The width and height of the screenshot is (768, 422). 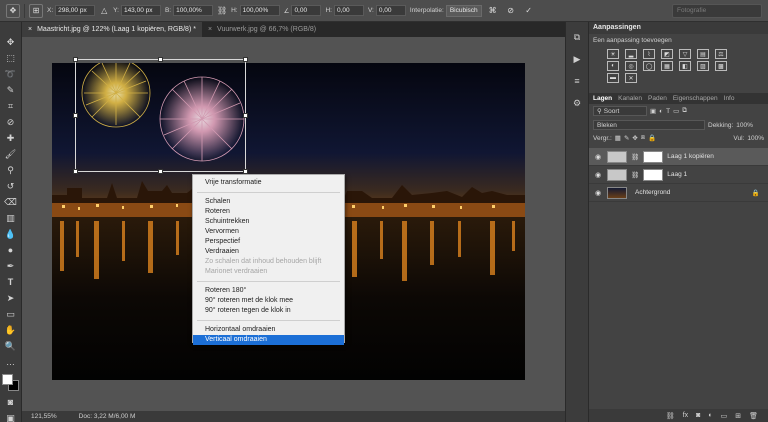 I want to click on menu-item: Schuintrekken, so click(x=268, y=222).